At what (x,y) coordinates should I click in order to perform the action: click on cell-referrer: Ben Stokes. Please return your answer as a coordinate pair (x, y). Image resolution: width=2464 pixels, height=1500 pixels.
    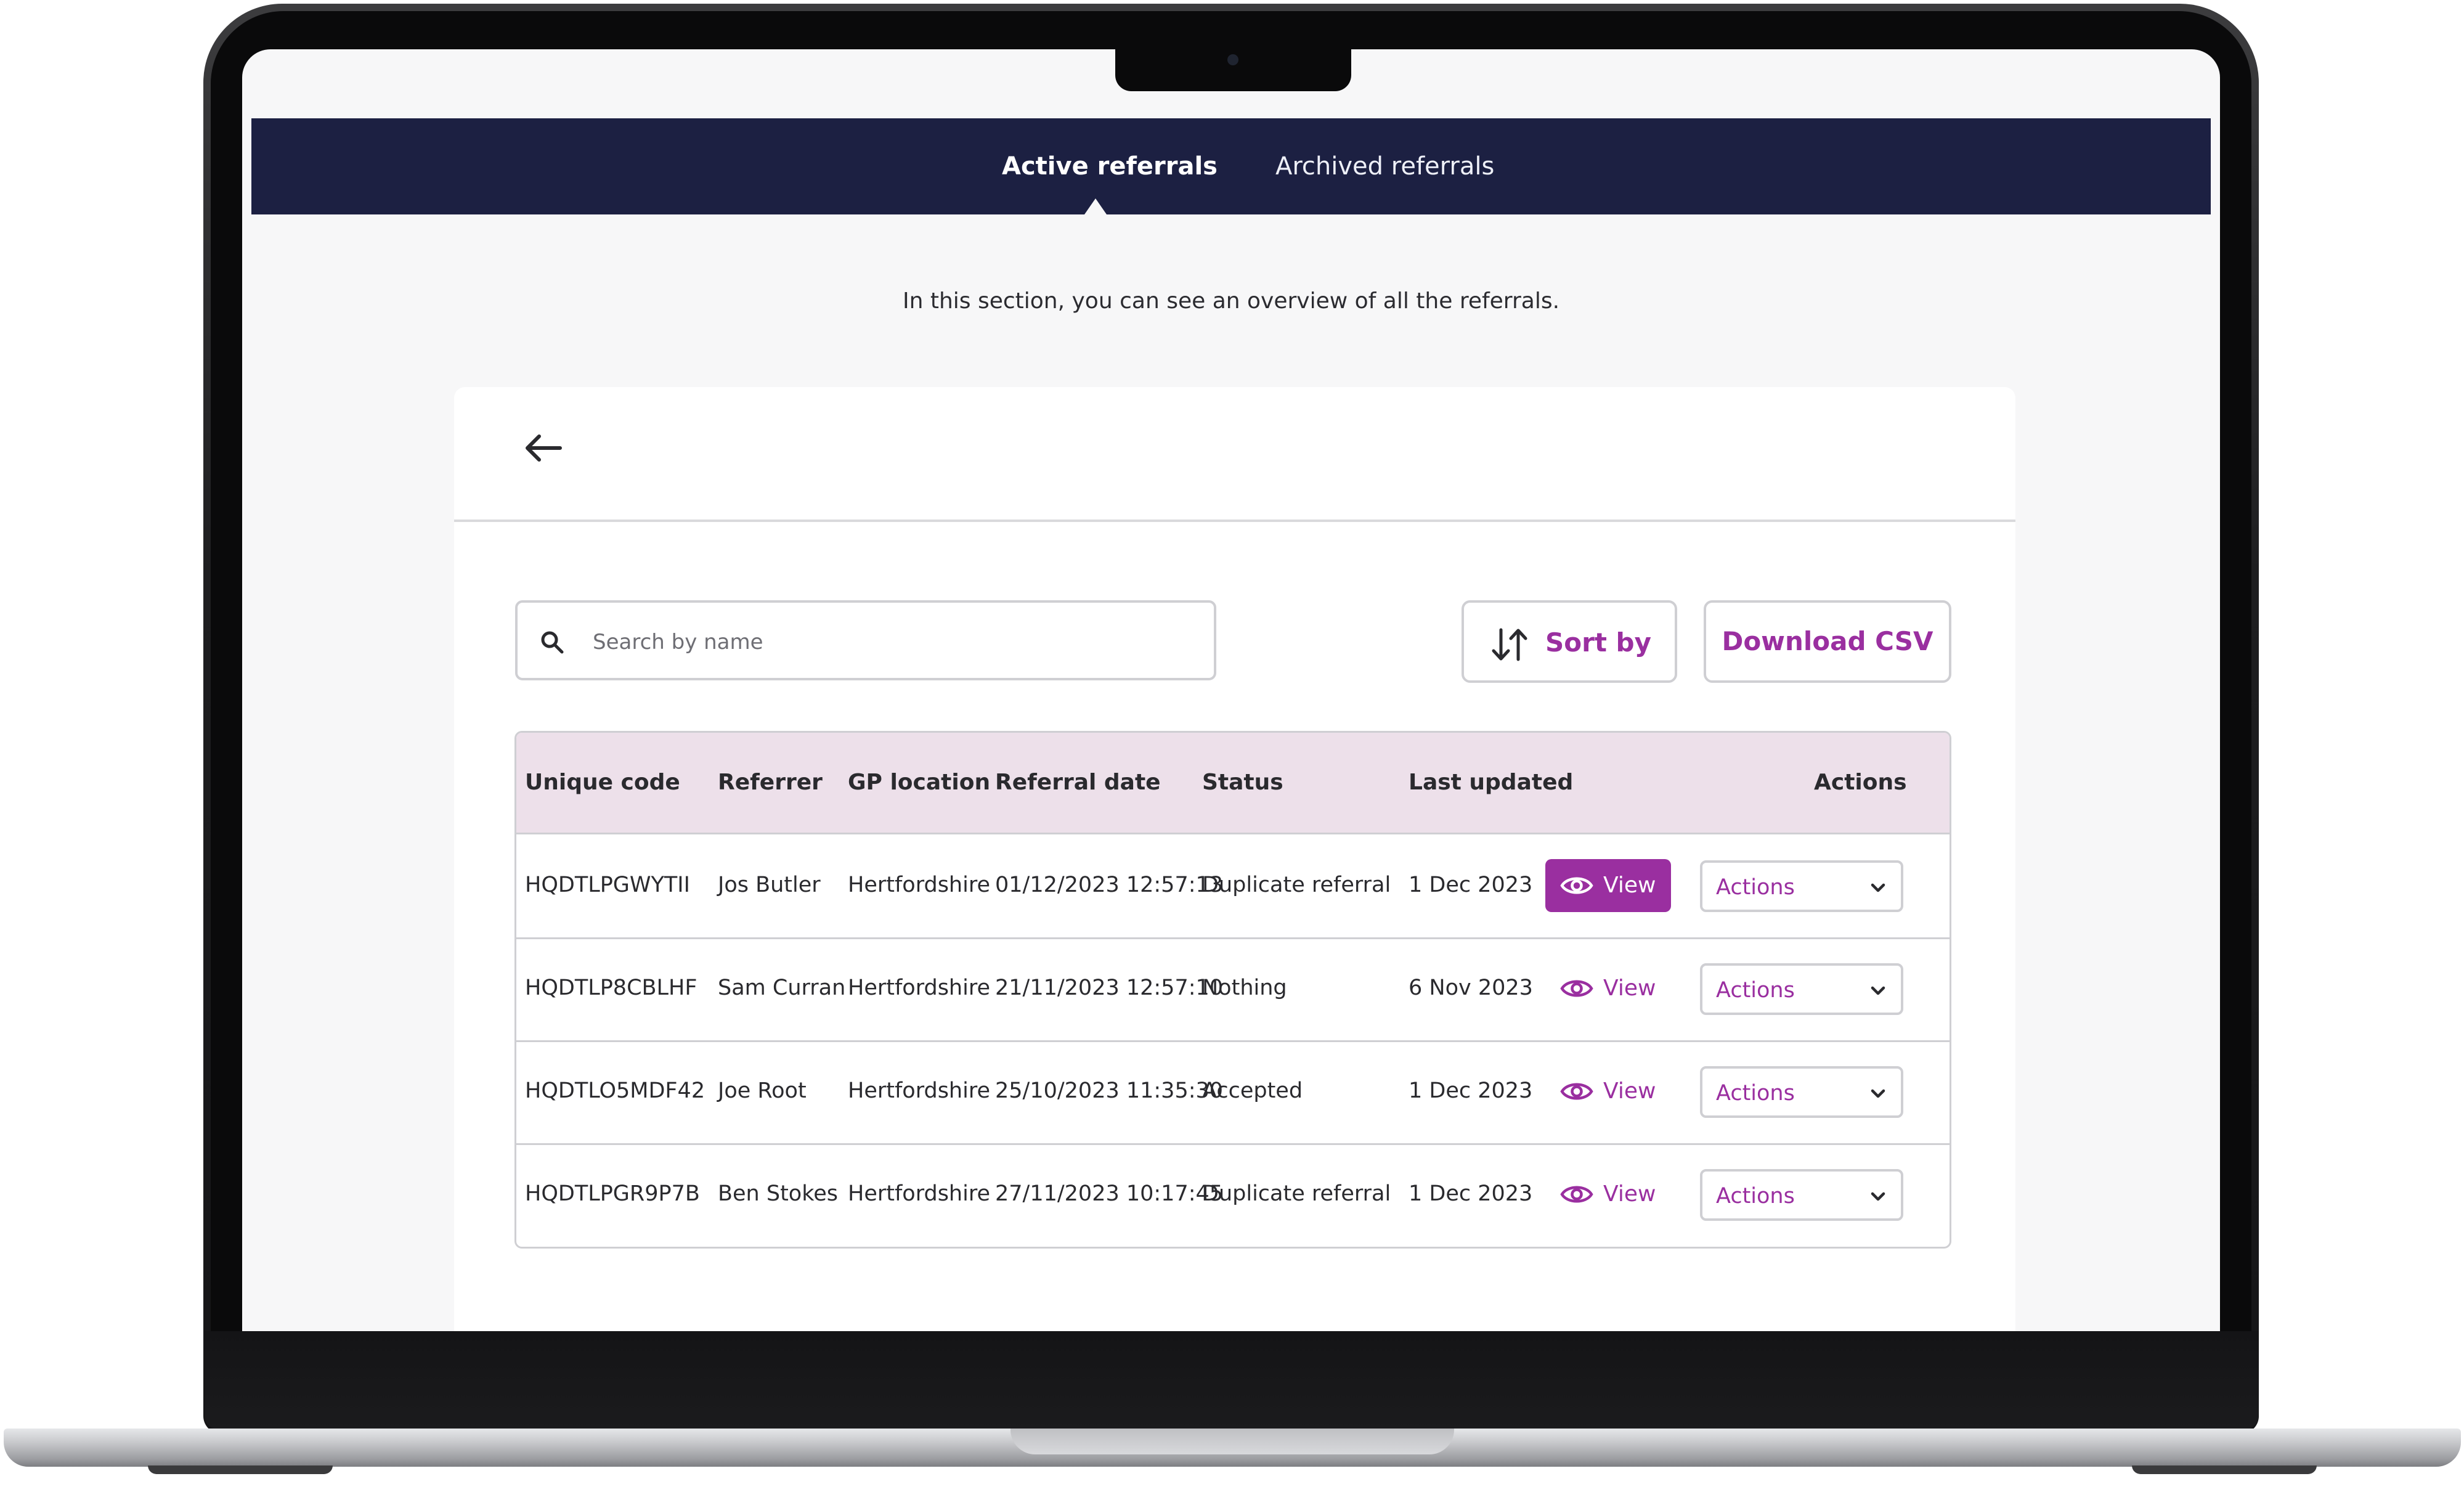
    Looking at the image, I should click on (778, 1193).